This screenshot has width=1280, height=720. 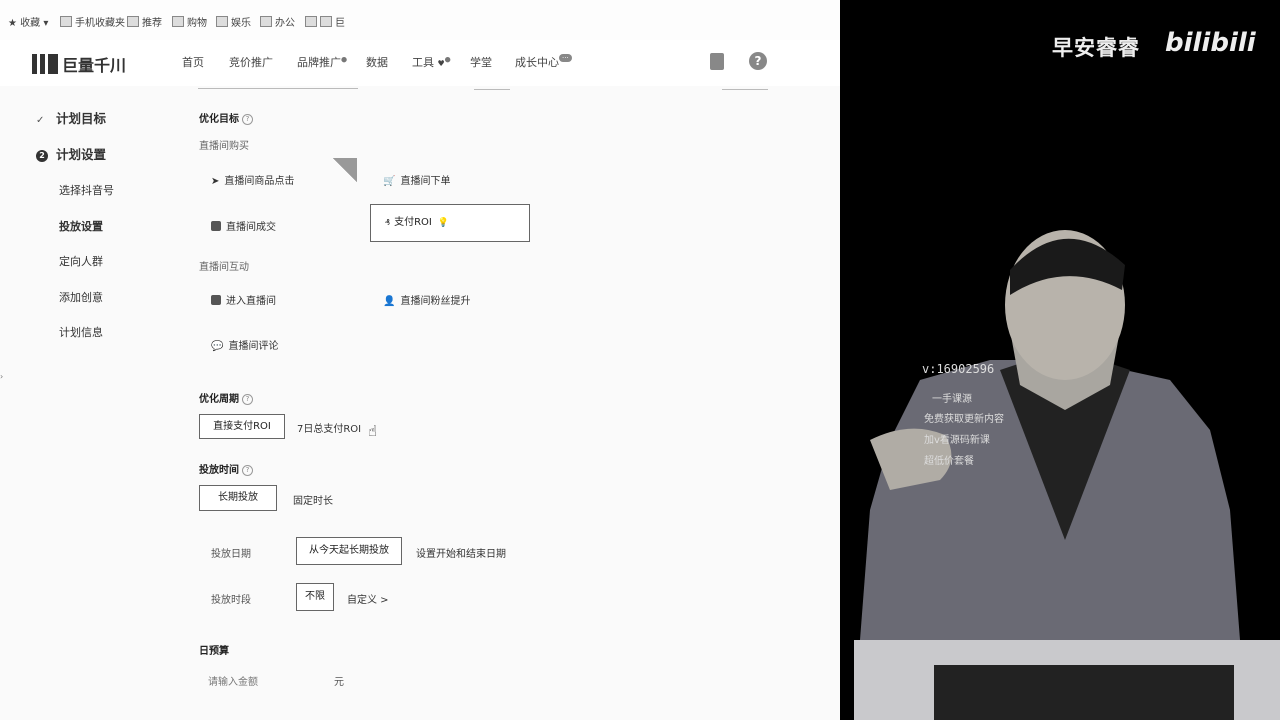 I want to click on comment-icon: 💬, so click(x=217, y=346).